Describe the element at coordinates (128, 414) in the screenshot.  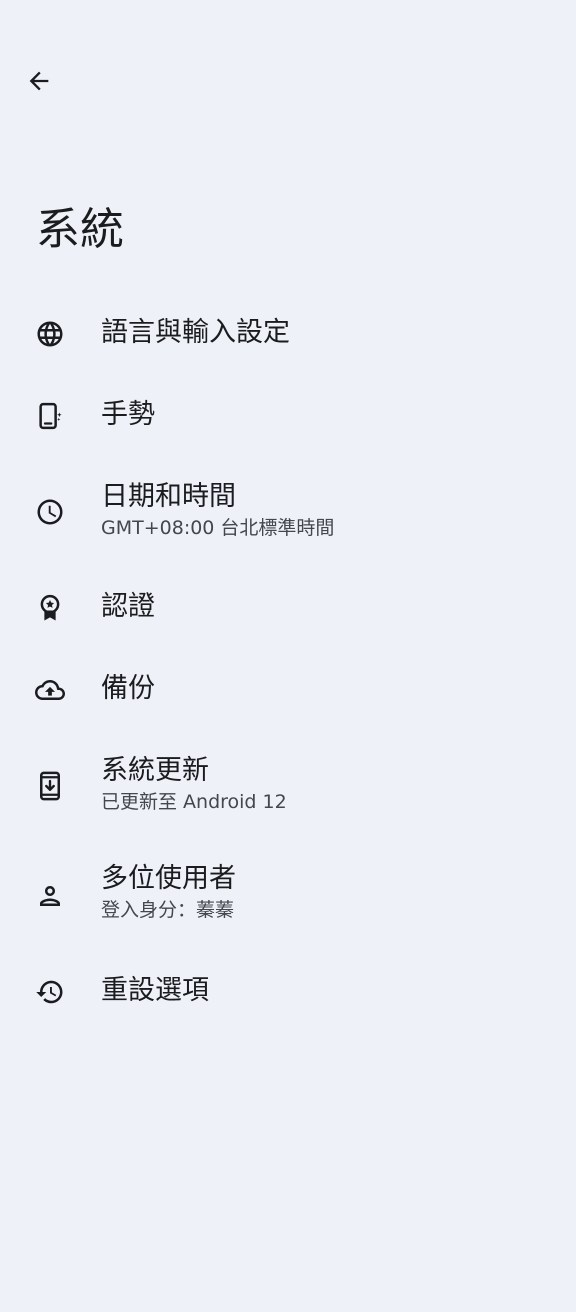
I see `setting-title: 手勢` at that location.